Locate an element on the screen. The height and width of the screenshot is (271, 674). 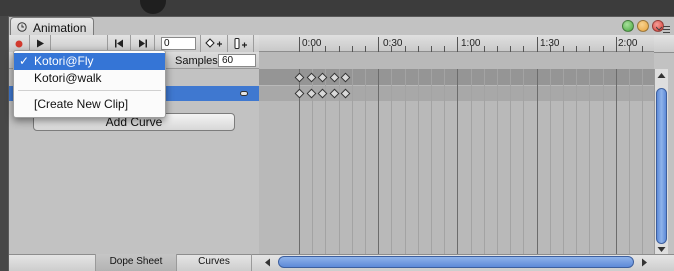
property-toggle is located at coordinates (244, 93).